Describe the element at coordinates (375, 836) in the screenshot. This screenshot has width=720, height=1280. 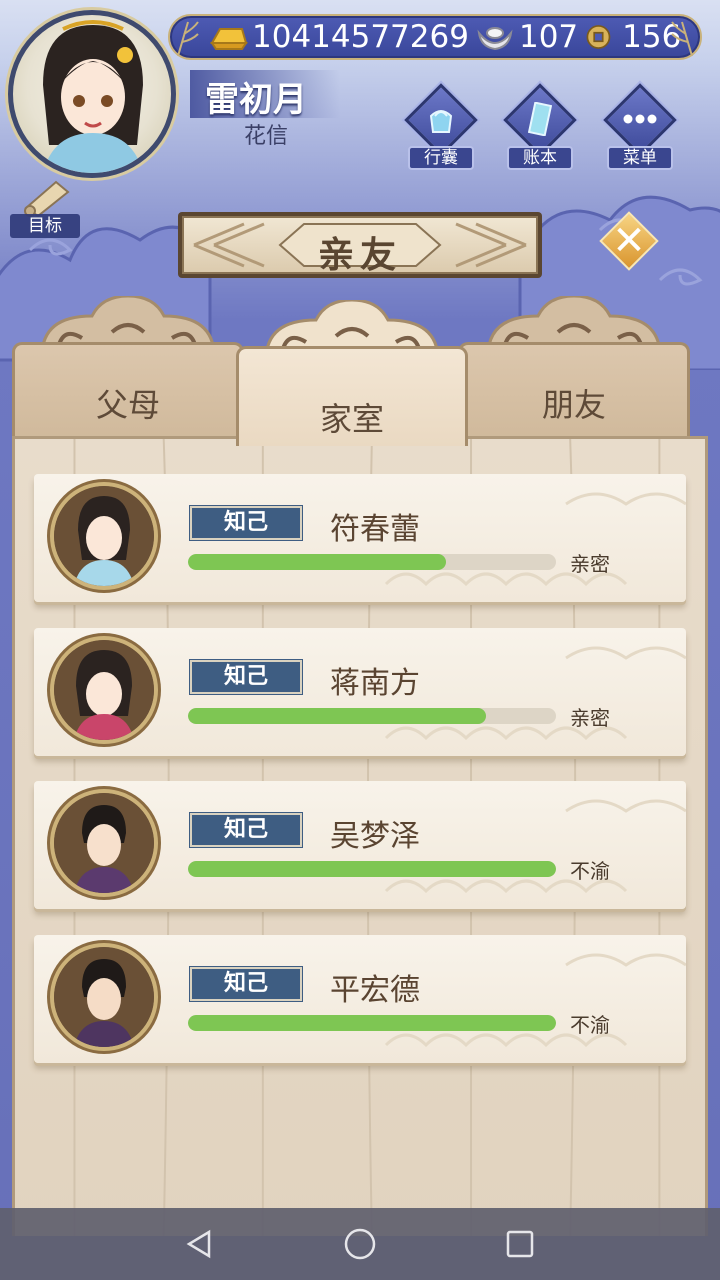
I see `character-name: 吴梦泽` at that location.